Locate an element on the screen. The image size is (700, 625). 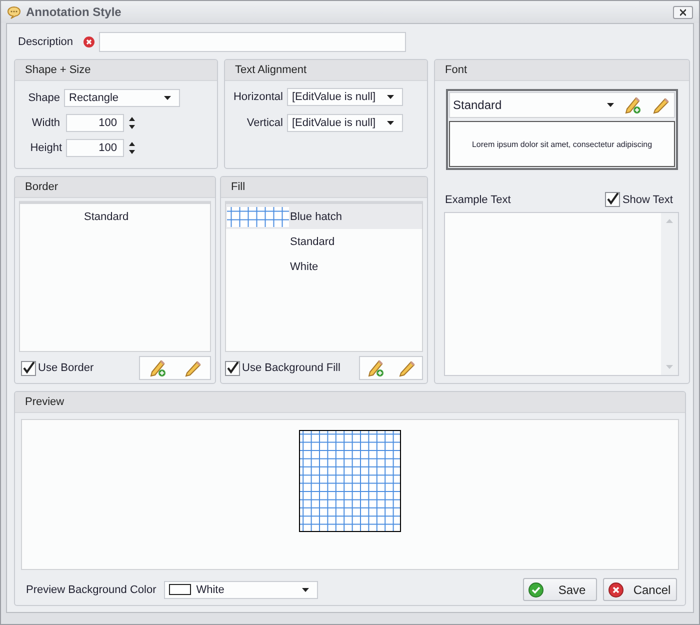
font-sample: Lorem ipsum dolor sit amet, consectetur adipiscing is located at coordinates (562, 144).